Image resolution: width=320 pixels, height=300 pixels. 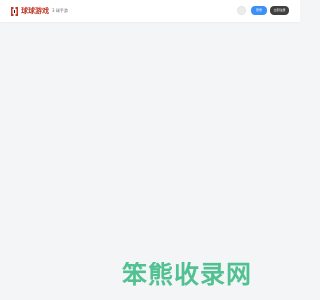 What do you see at coordinates (14, 11) in the screenshot?
I see `logo-mark-icon` at bounding box center [14, 11].